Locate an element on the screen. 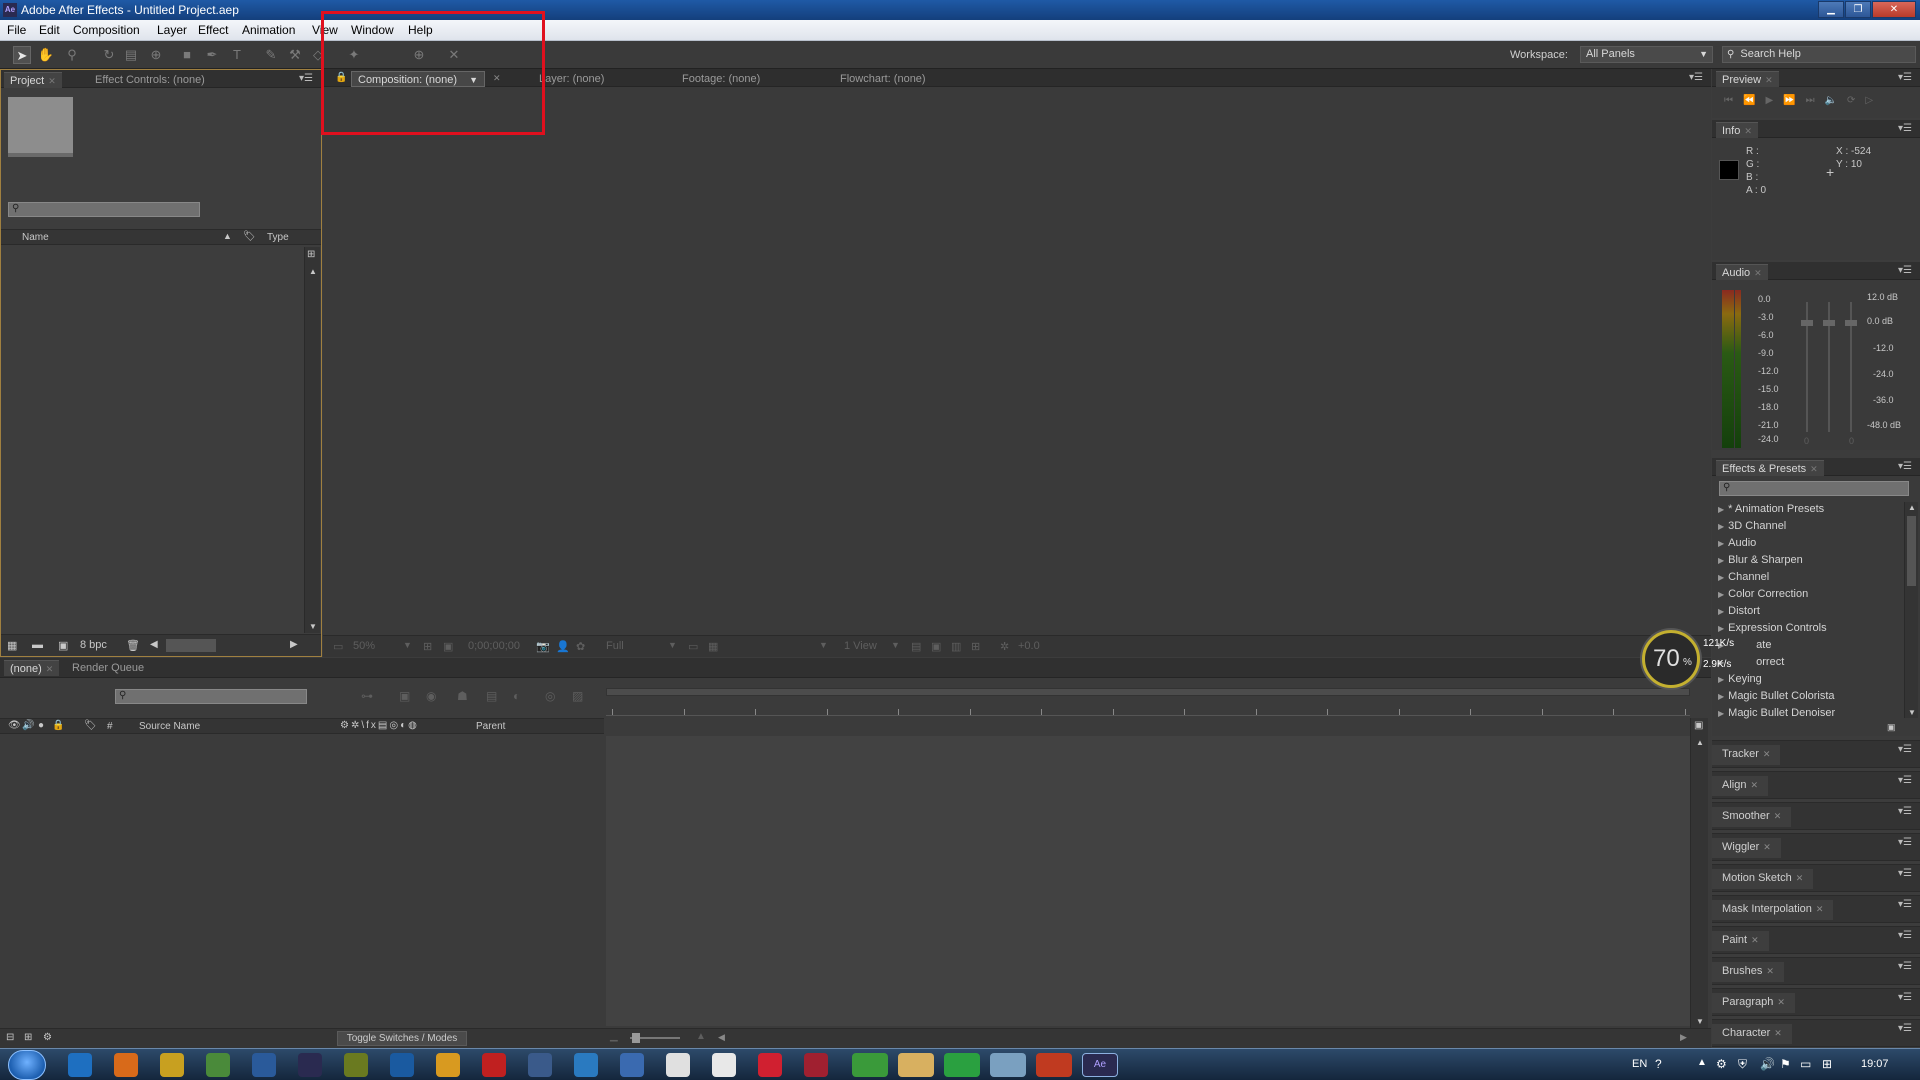  camera-snapshot-icon: 📷 is located at coordinates (543, 646).